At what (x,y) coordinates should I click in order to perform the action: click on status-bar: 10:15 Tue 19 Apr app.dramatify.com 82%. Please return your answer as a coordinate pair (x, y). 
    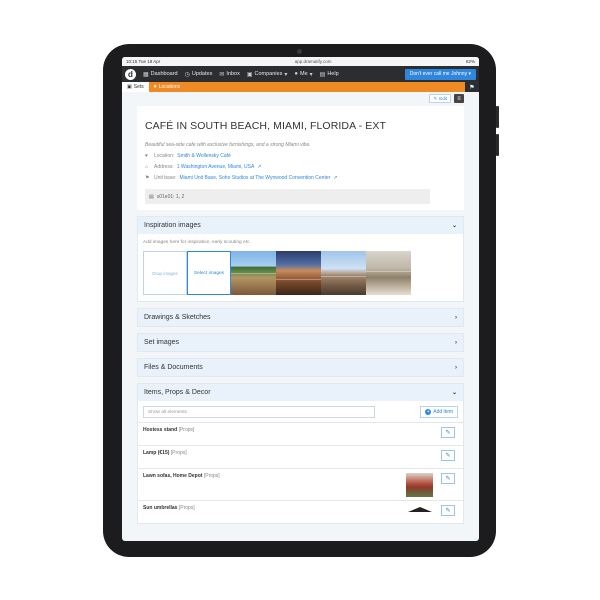
    Looking at the image, I should click on (300, 61).